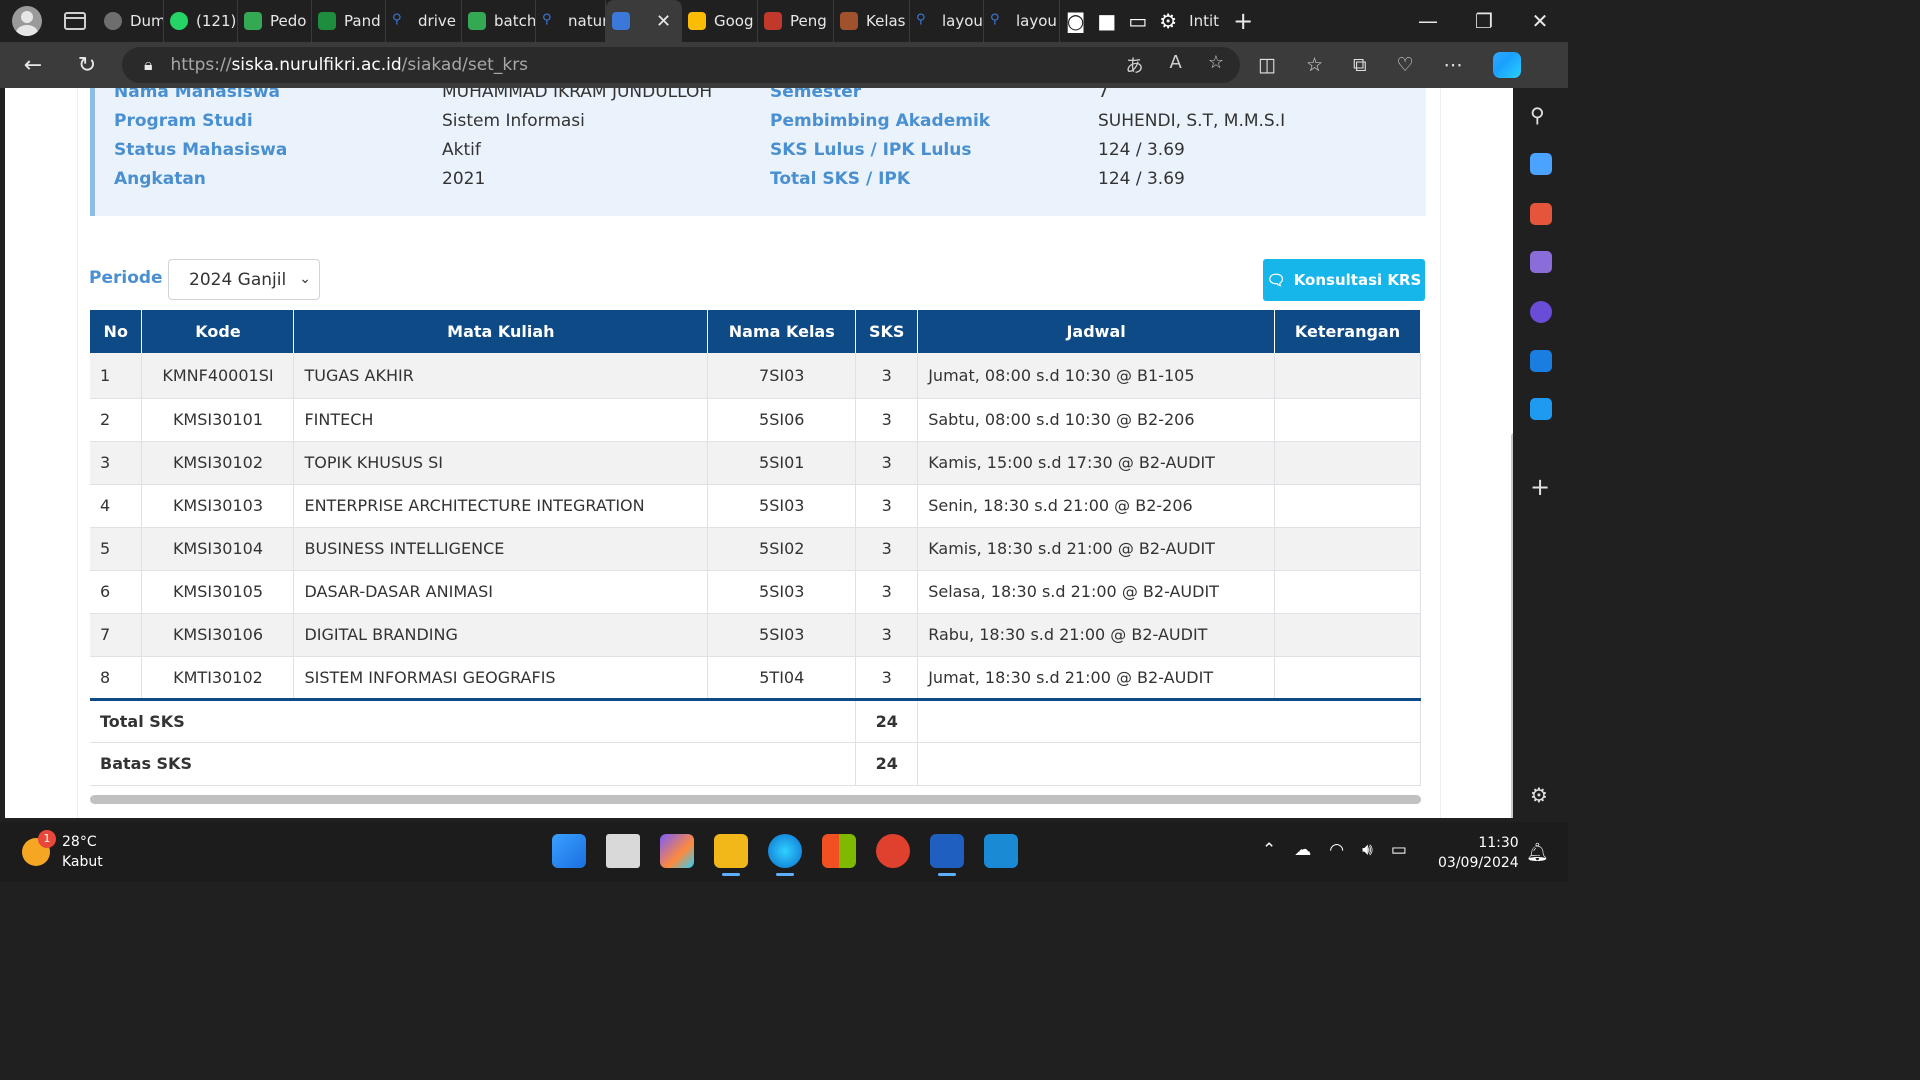 The image size is (1920, 1080). What do you see at coordinates (1106, 21) in the screenshot?
I see `video-icon: ■` at bounding box center [1106, 21].